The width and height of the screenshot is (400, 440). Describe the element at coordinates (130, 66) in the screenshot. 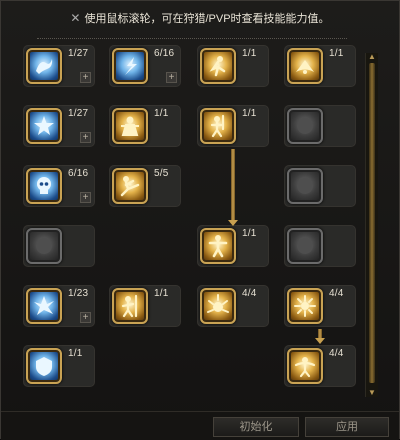

I see `blue-dash-figure-icon` at that location.